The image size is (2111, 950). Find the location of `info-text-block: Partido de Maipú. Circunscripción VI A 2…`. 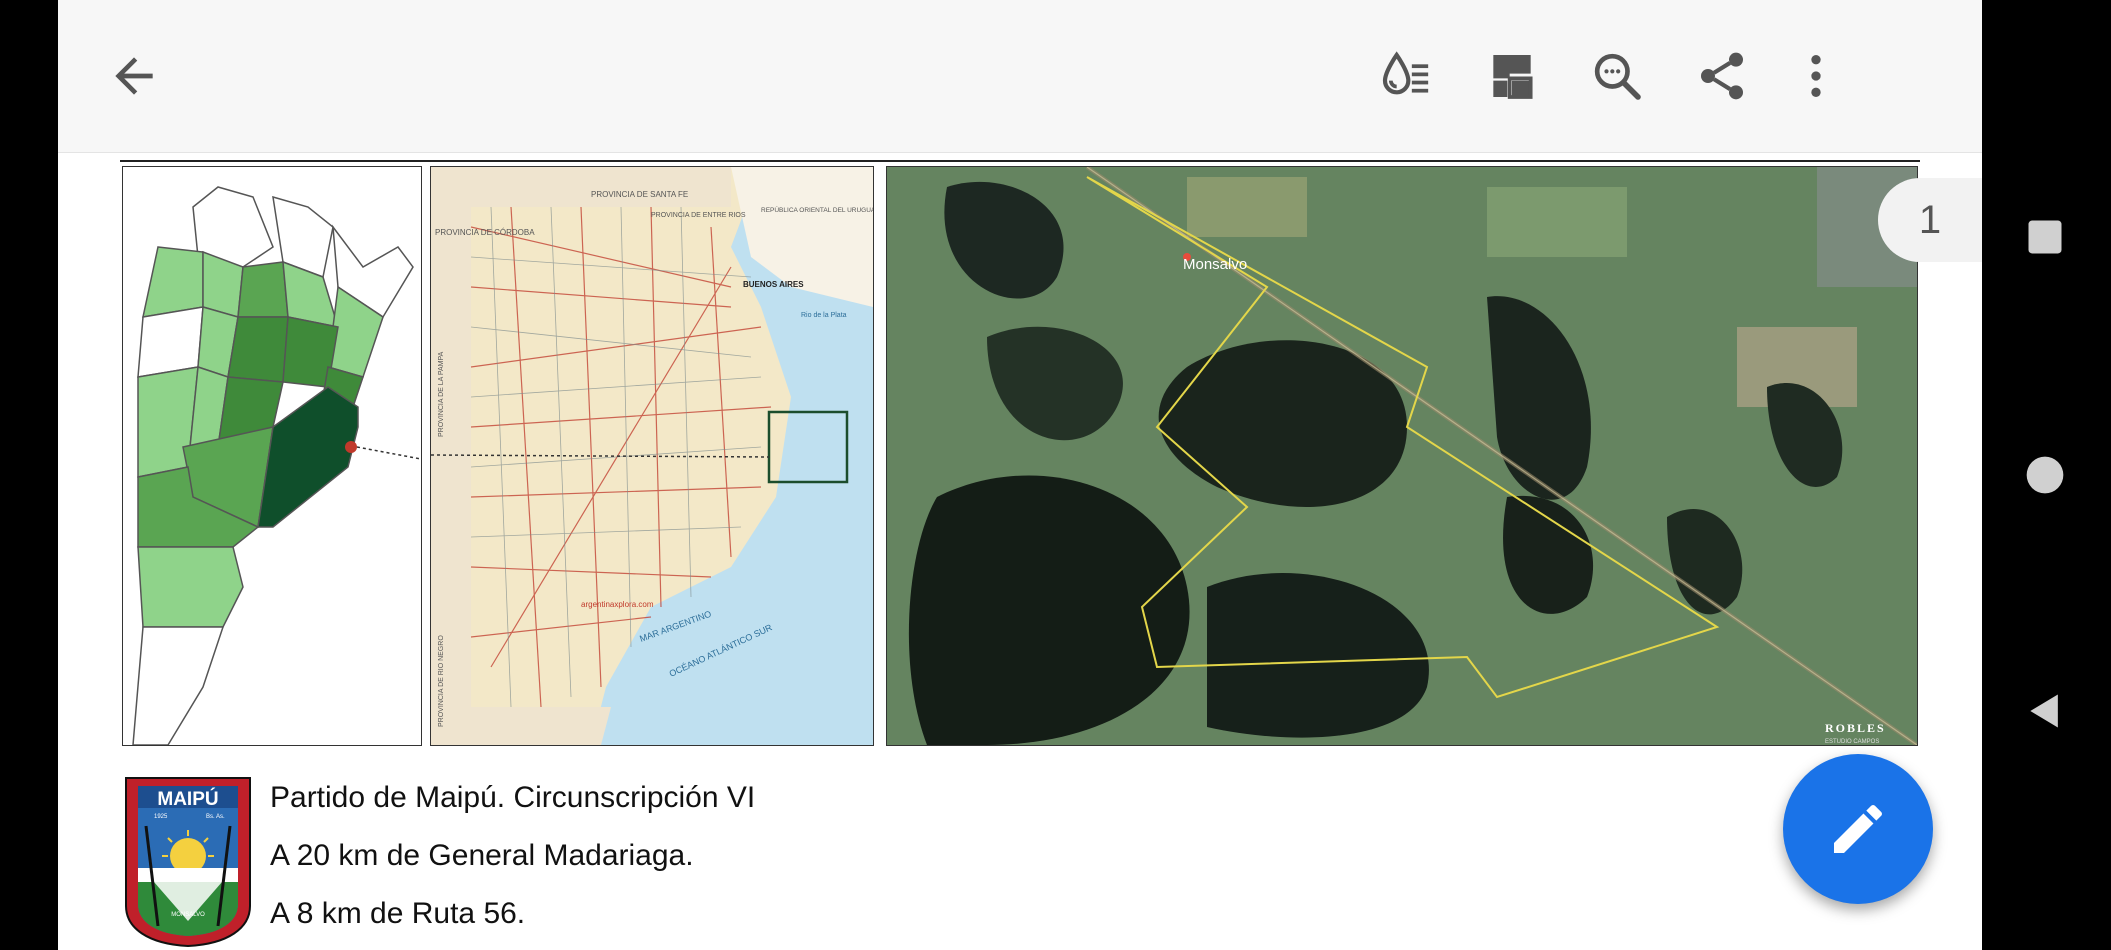

info-text-block: Partido de Maipú. Circunscripción VI A 2… is located at coordinates (720, 863).